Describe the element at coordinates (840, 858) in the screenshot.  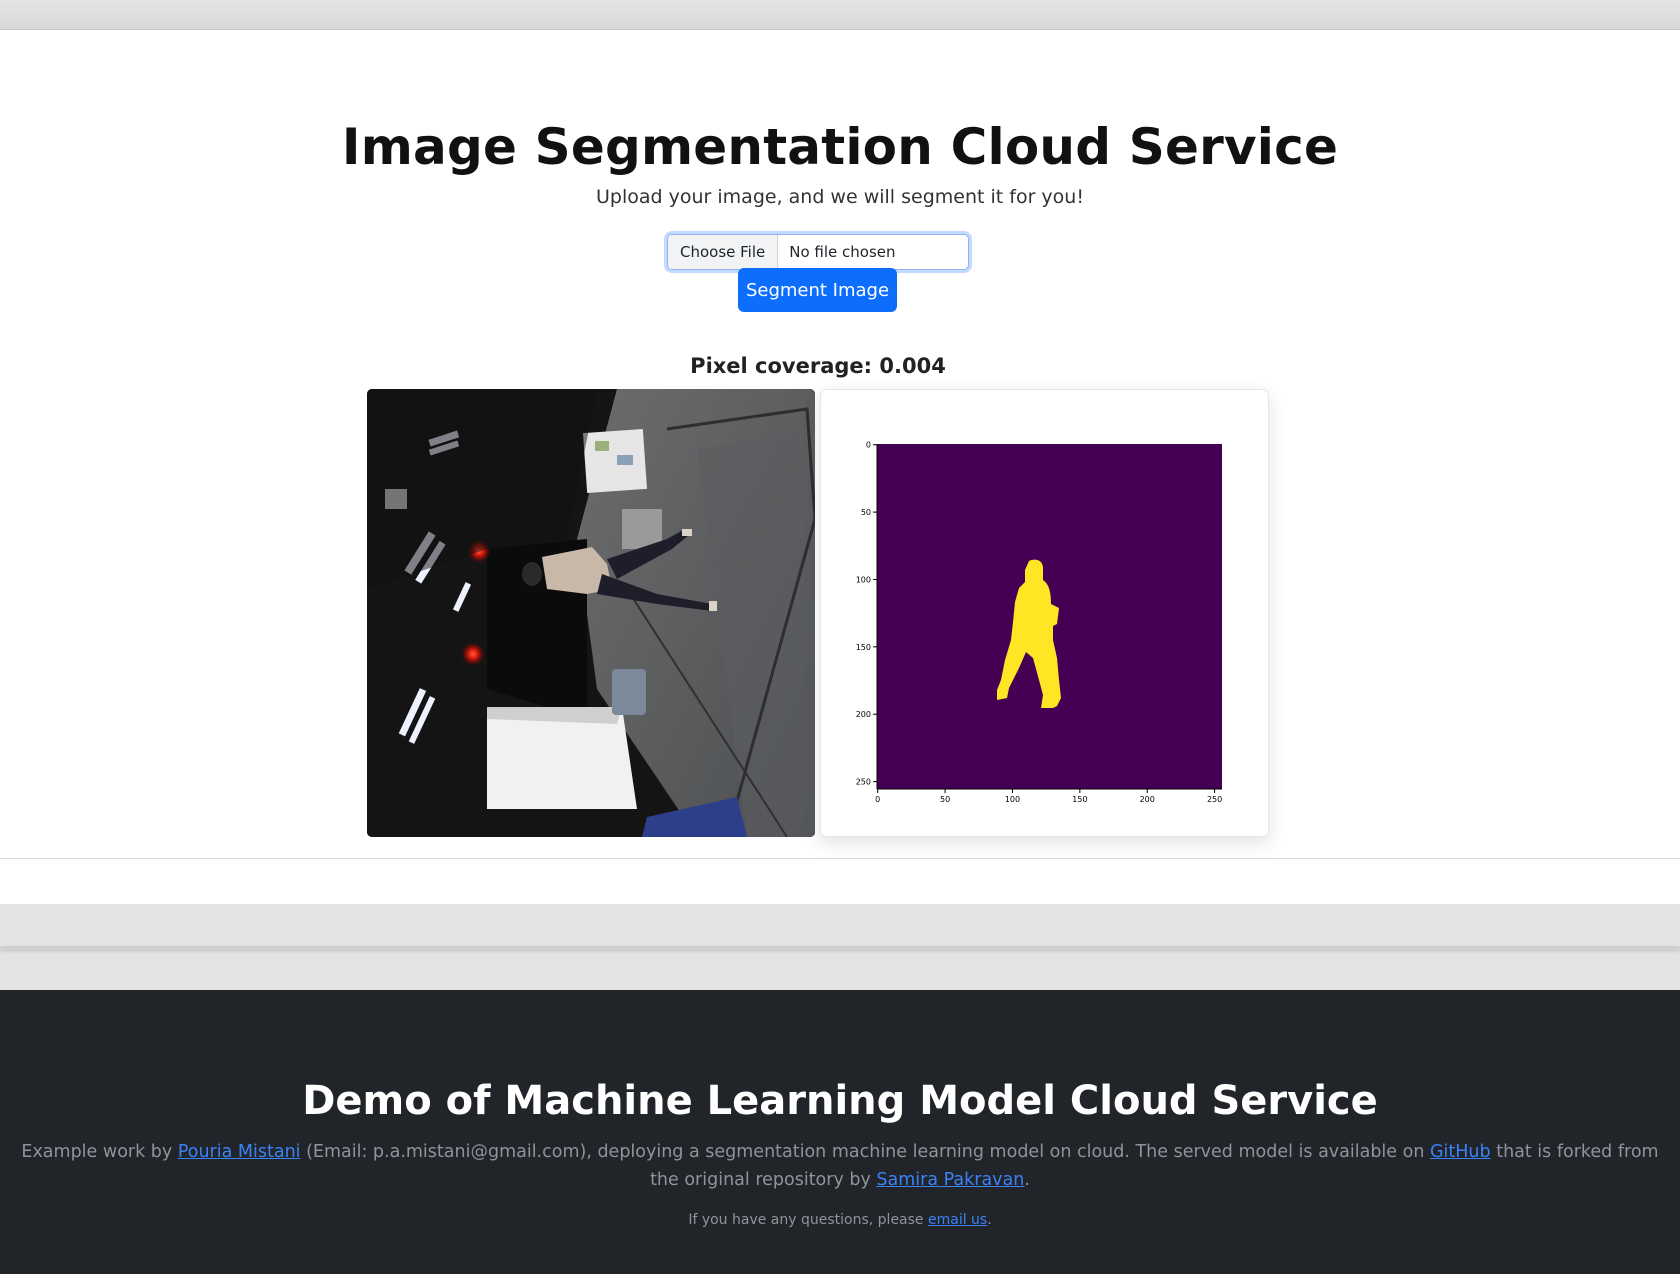
I see `main-divider` at that location.